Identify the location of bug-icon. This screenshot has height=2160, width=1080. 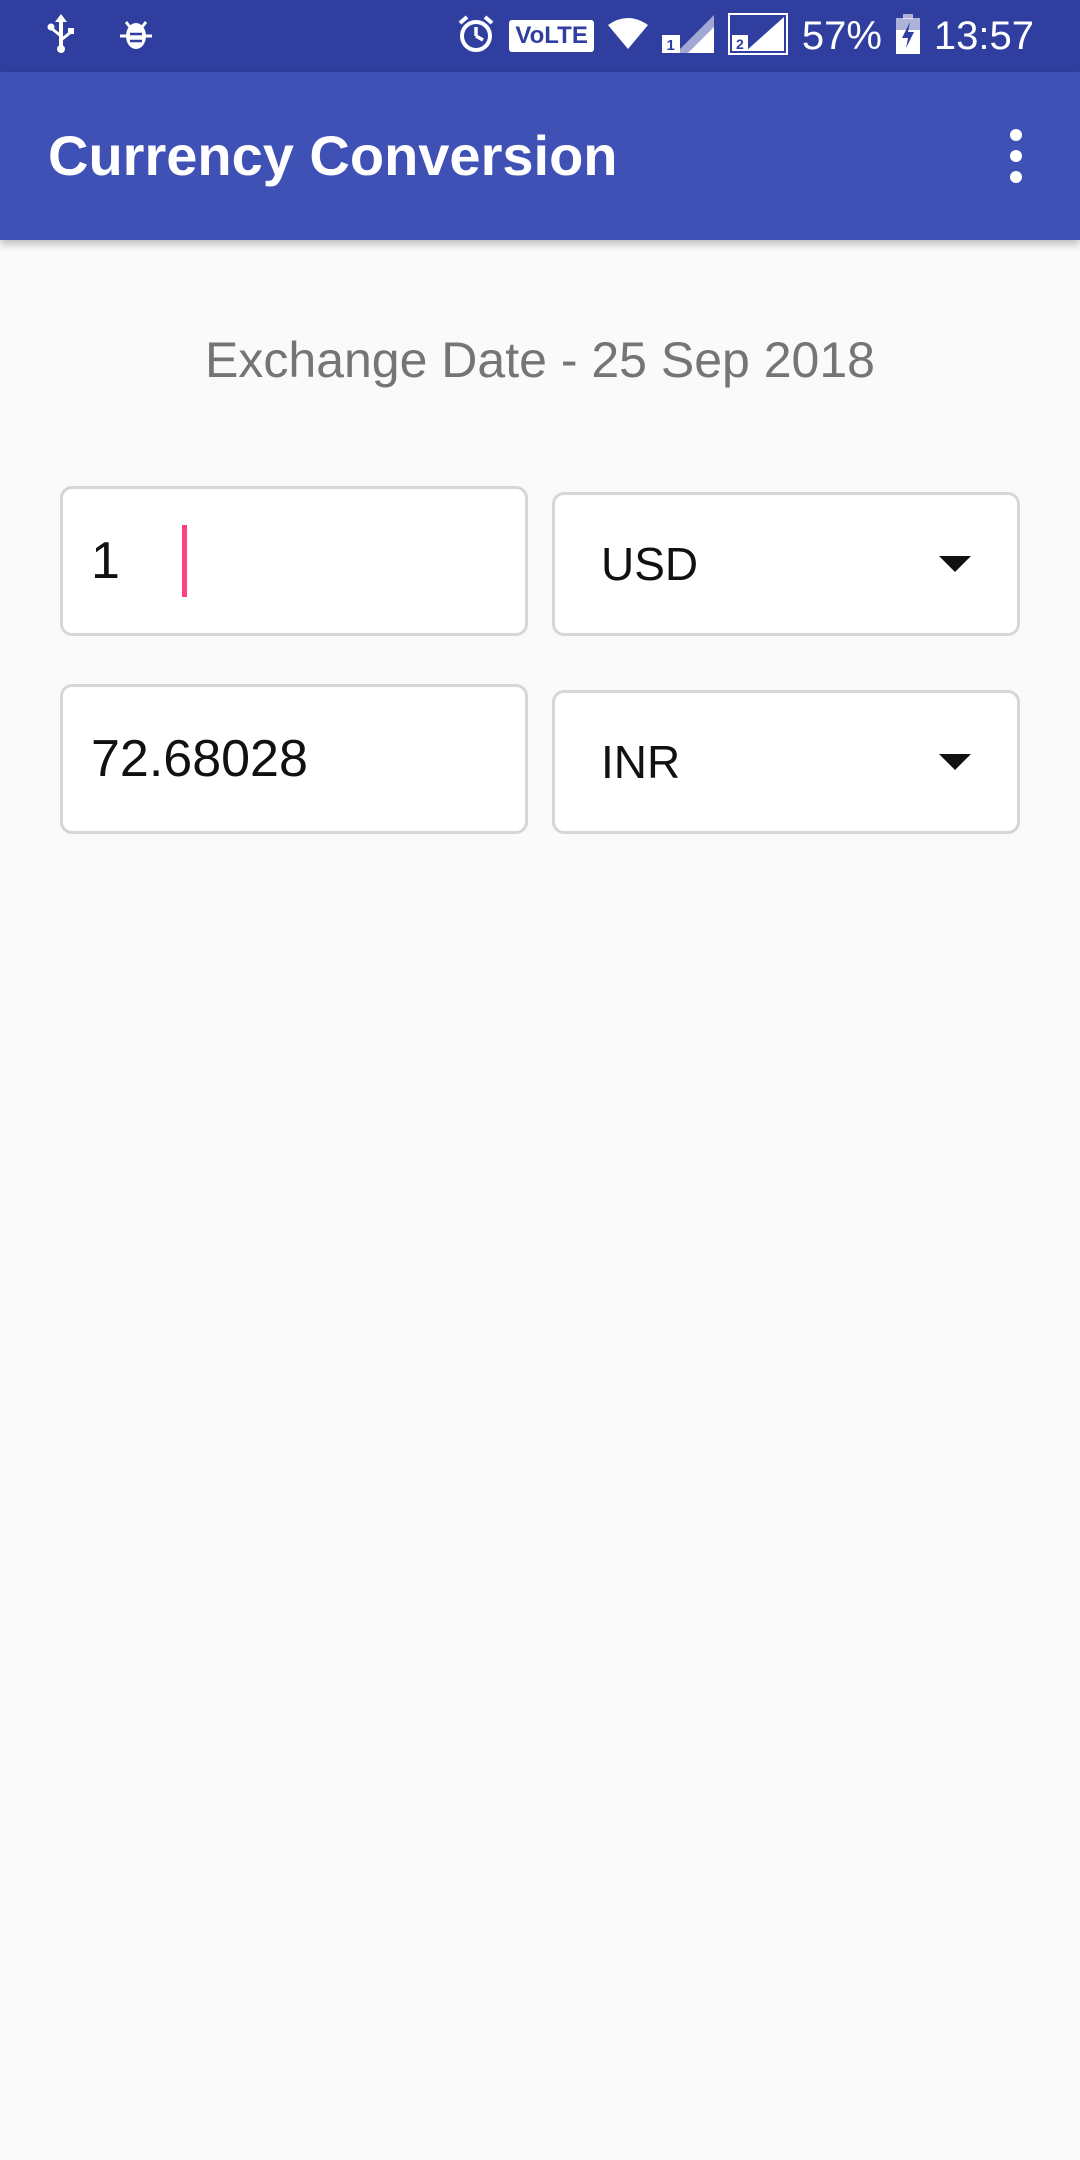
(136, 36).